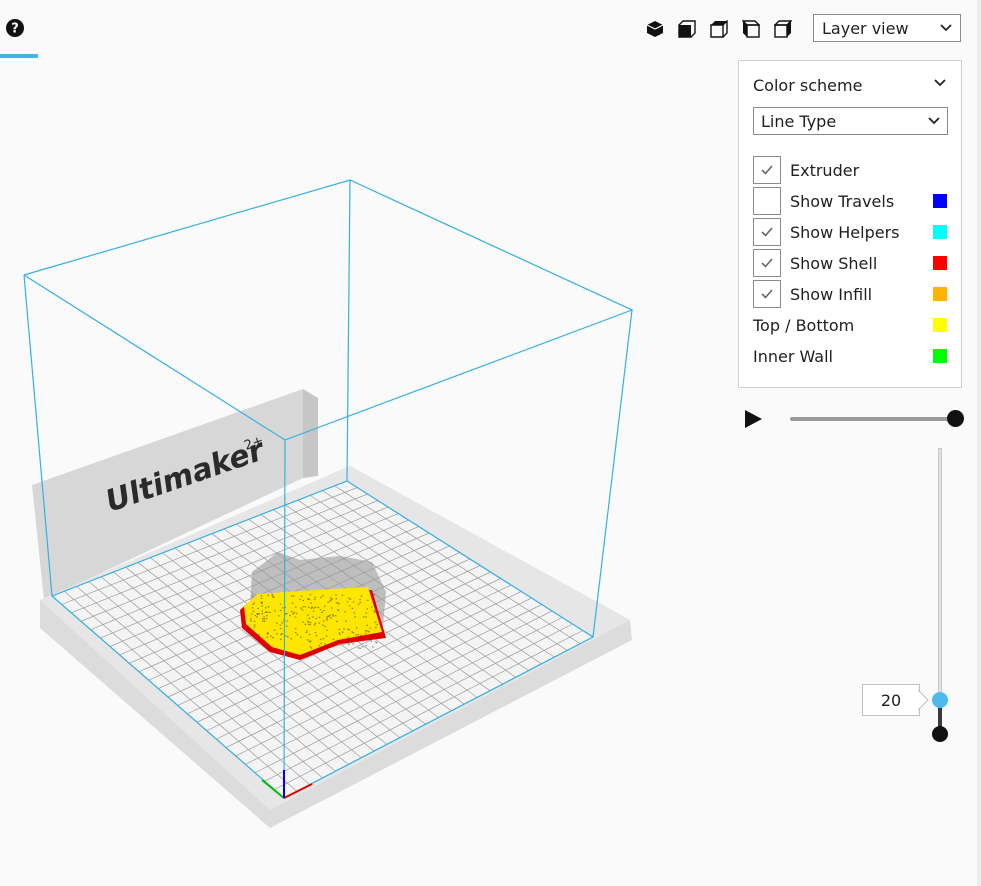  Describe the element at coordinates (940, 734) in the screenshot. I see `layer-slider-lower-handle` at that location.